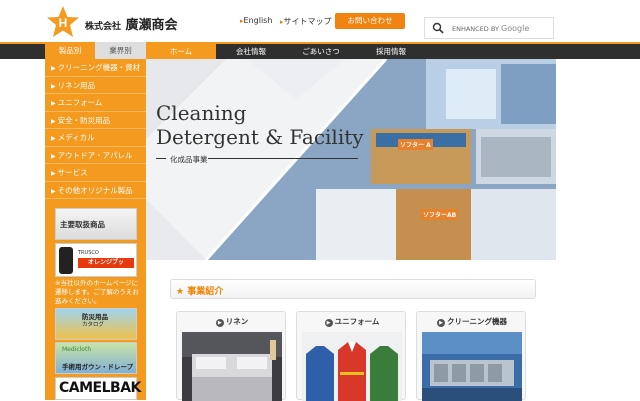 This screenshot has height=401, width=640. I want to click on tab-by-industry: 業界別, so click(120, 50).